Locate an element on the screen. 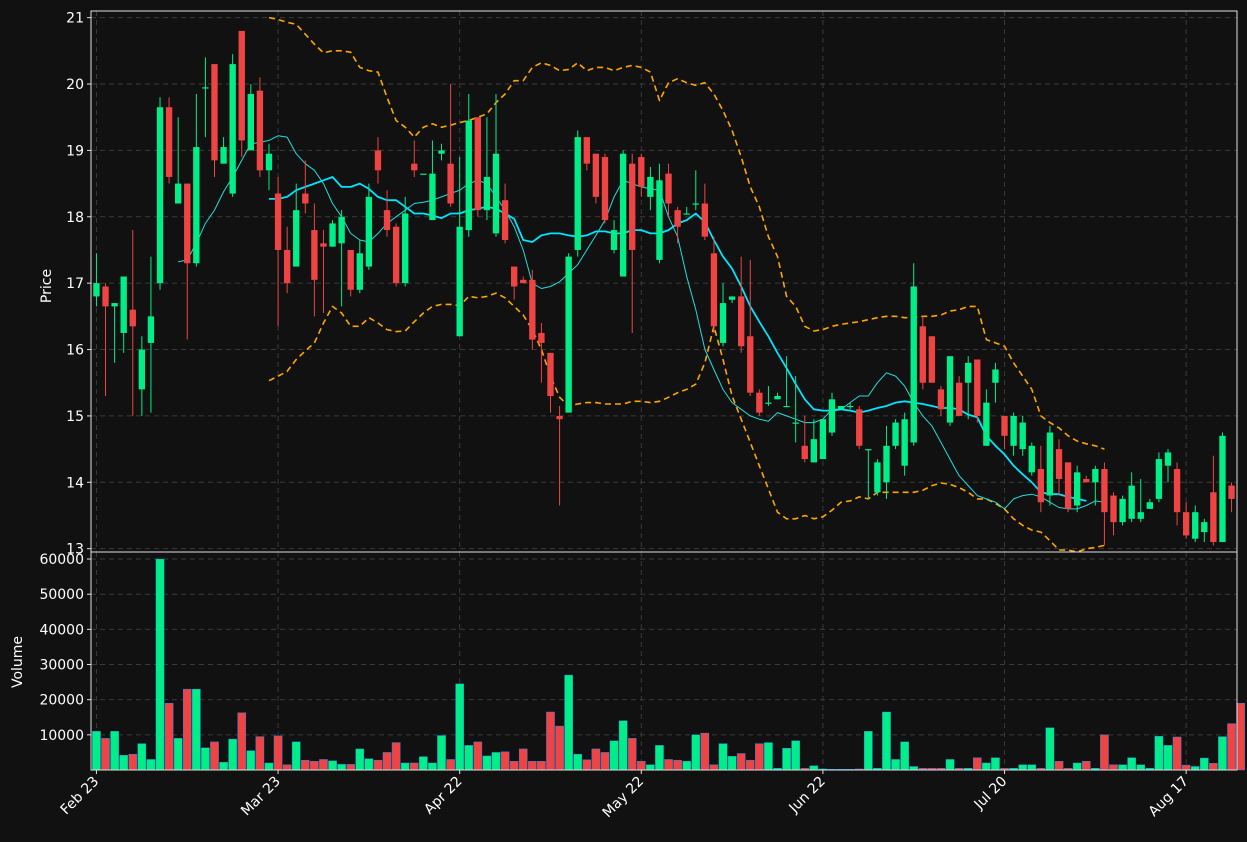  volume-tick-label: 50000 is located at coordinates (61, 595).